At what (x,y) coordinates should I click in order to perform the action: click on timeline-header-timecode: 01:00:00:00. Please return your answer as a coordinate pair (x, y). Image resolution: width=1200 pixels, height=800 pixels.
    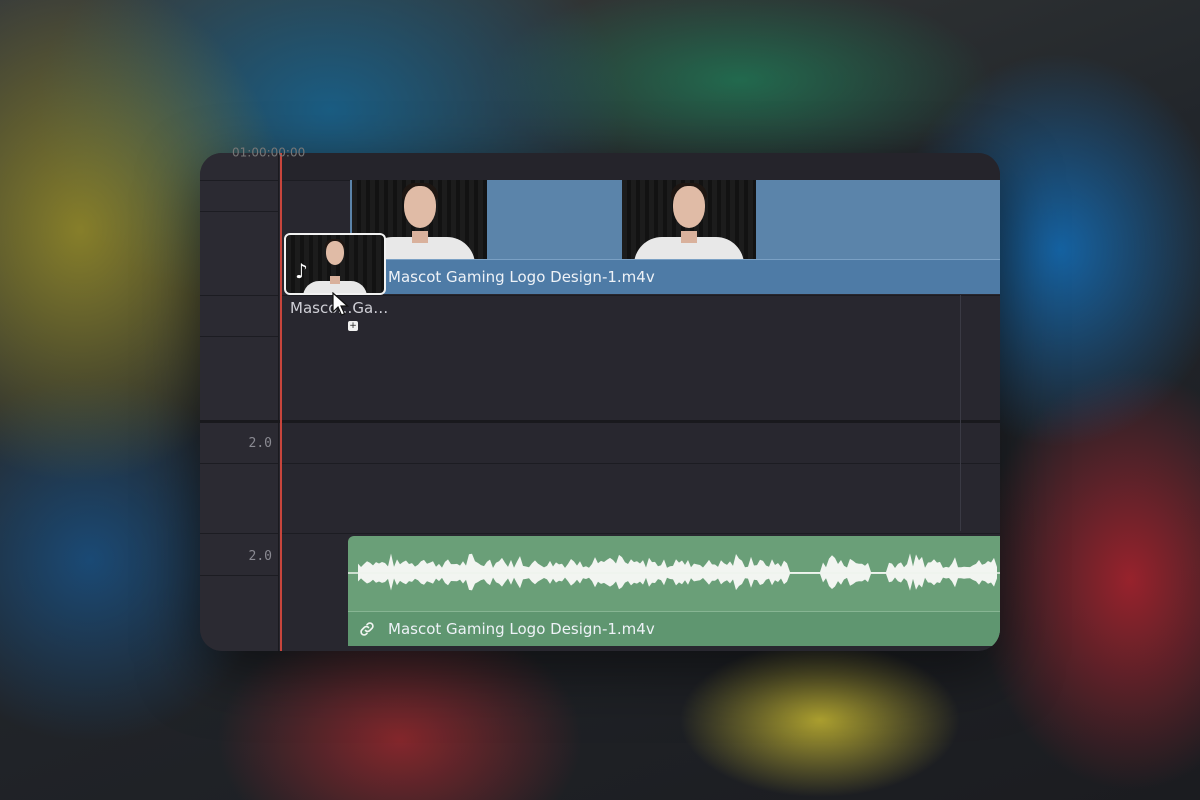
    Looking at the image, I should click on (269, 152).